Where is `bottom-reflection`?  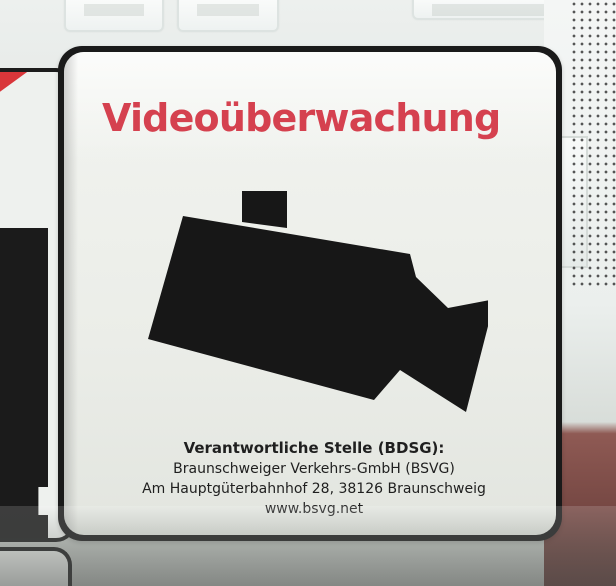 bottom-reflection is located at coordinates (308, 546).